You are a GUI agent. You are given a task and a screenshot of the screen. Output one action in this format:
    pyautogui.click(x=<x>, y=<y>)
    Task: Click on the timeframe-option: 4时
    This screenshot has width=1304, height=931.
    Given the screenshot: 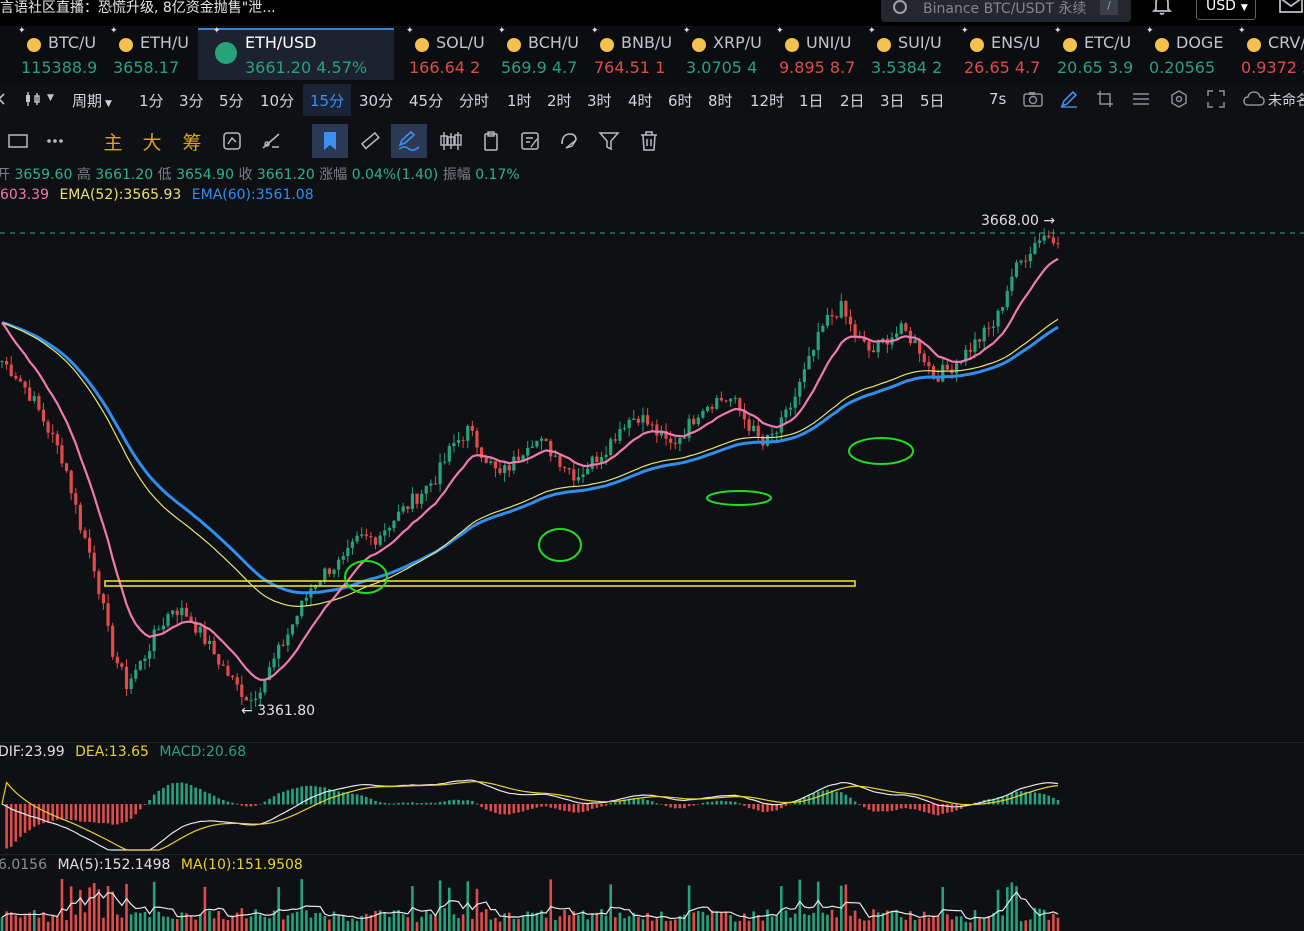 What is the action you would take?
    pyautogui.click(x=640, y=100)
    